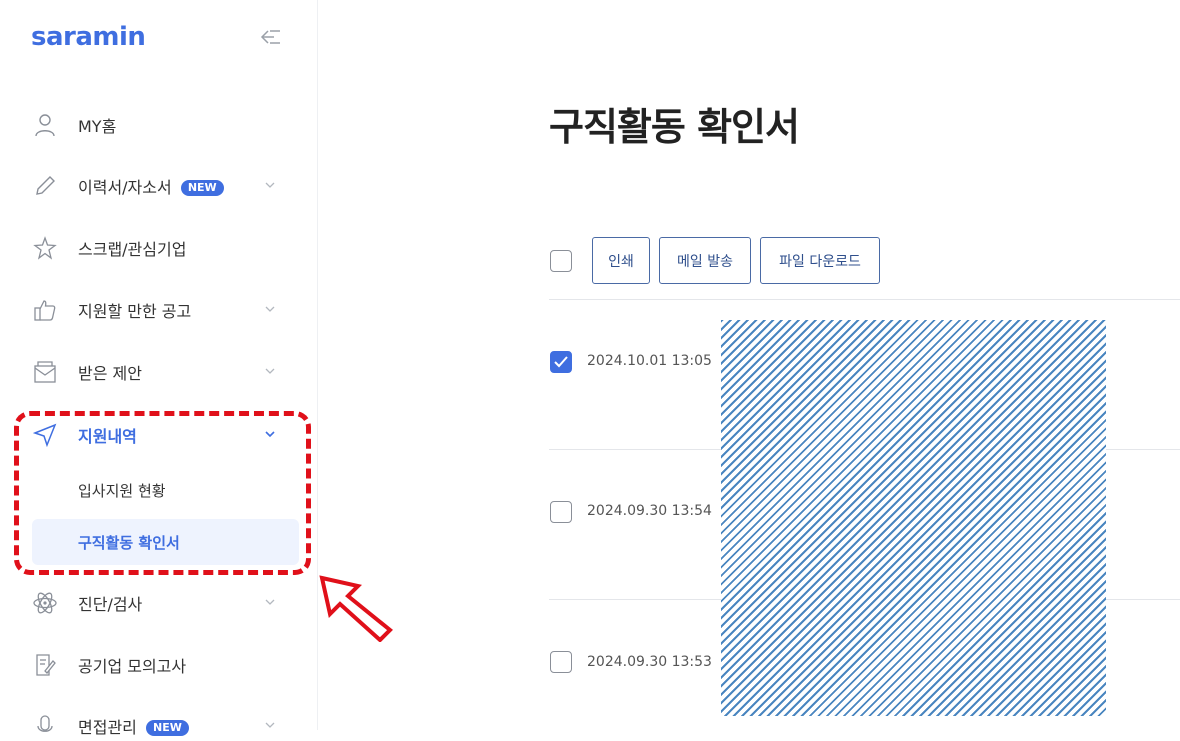  What do you see at coordinates (561, 261) in the screenshot?
I see `select-all-checkbox` at bounding box center [561, 261].